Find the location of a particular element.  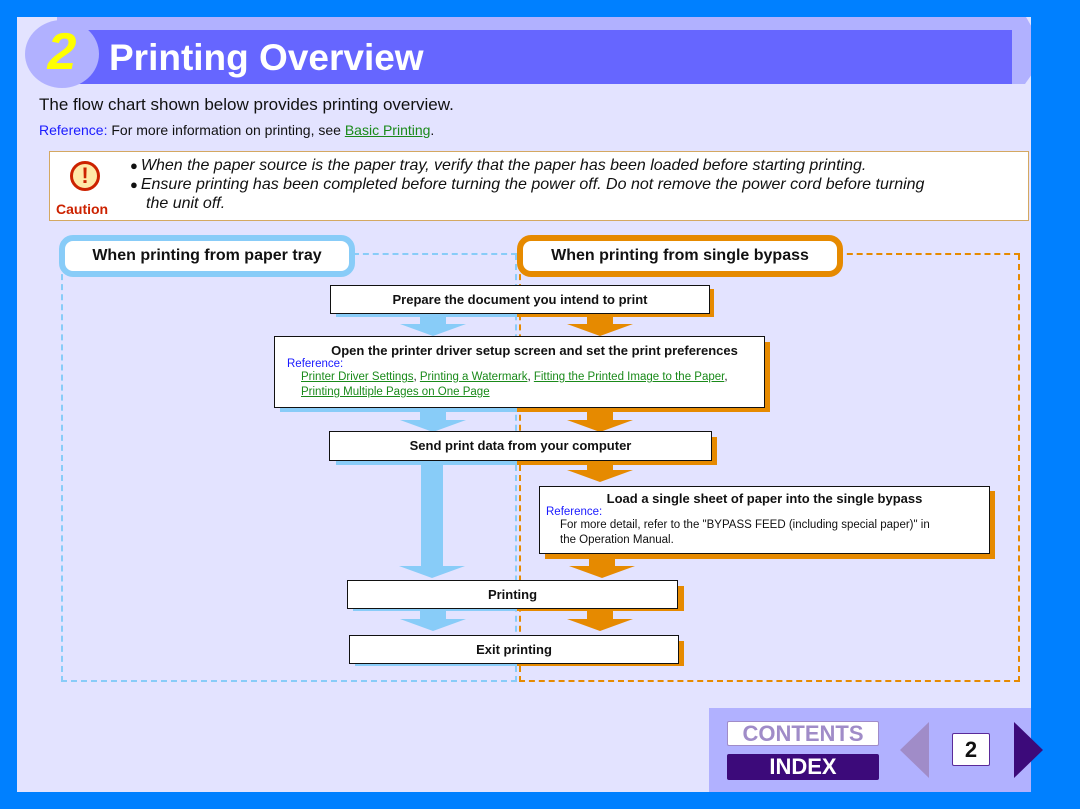

triangle-left-icon is located at coordinates (914, 750).